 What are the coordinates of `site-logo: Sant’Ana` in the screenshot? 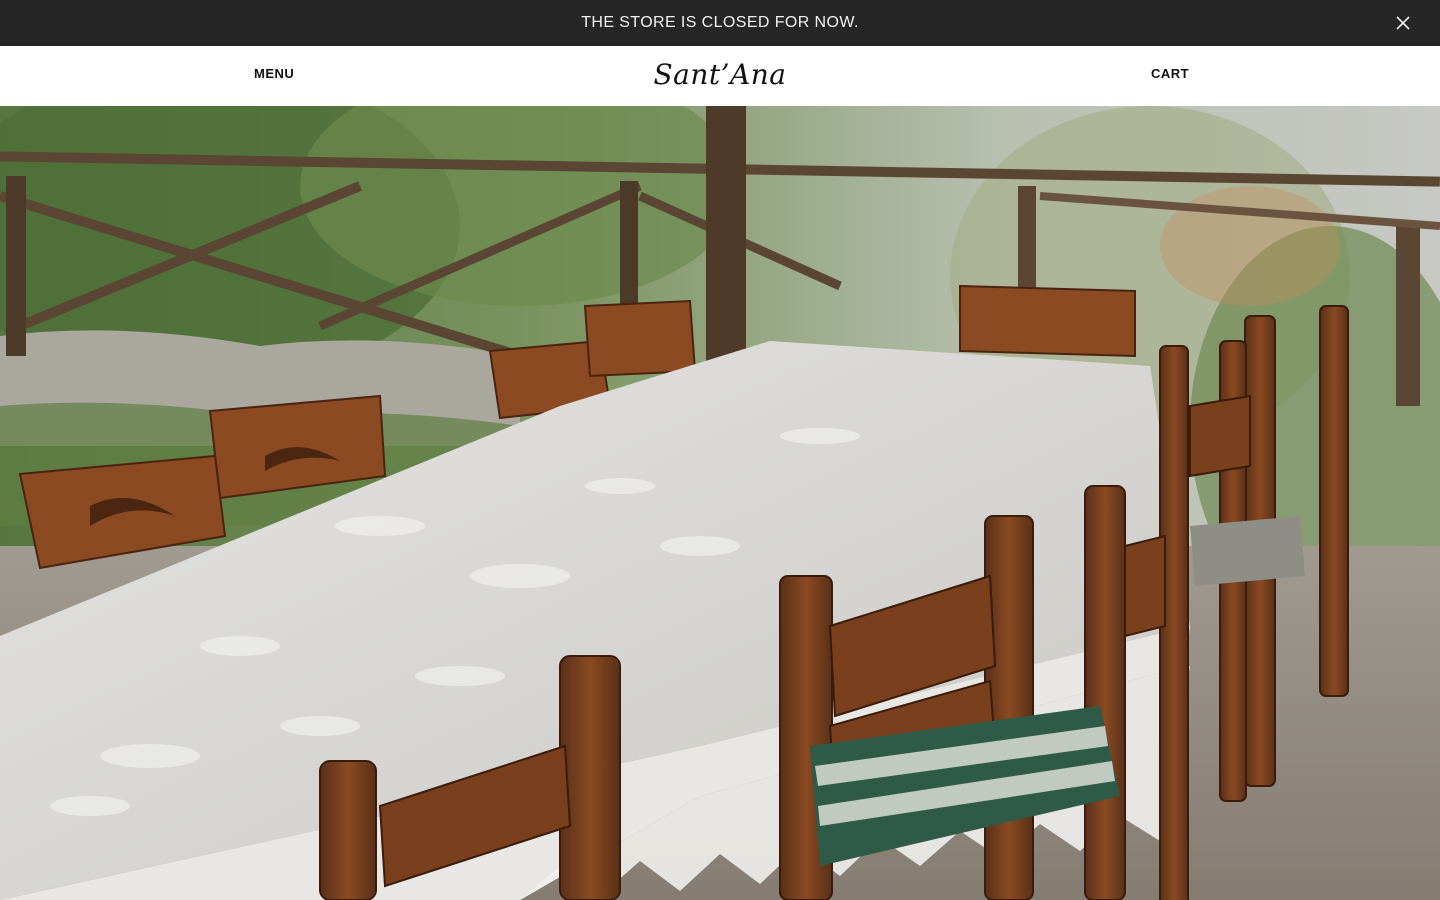 It's located at (720, 74).